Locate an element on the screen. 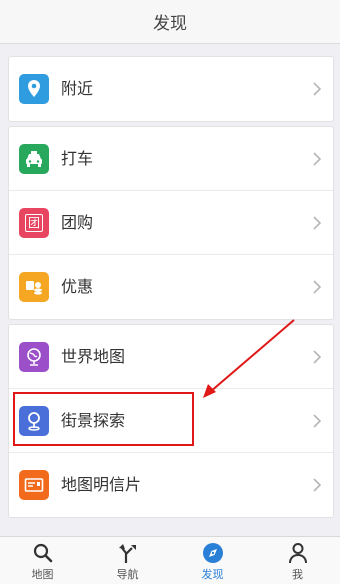  list-item-group-buy: 团 团购 is located at coordinates (171, 223).